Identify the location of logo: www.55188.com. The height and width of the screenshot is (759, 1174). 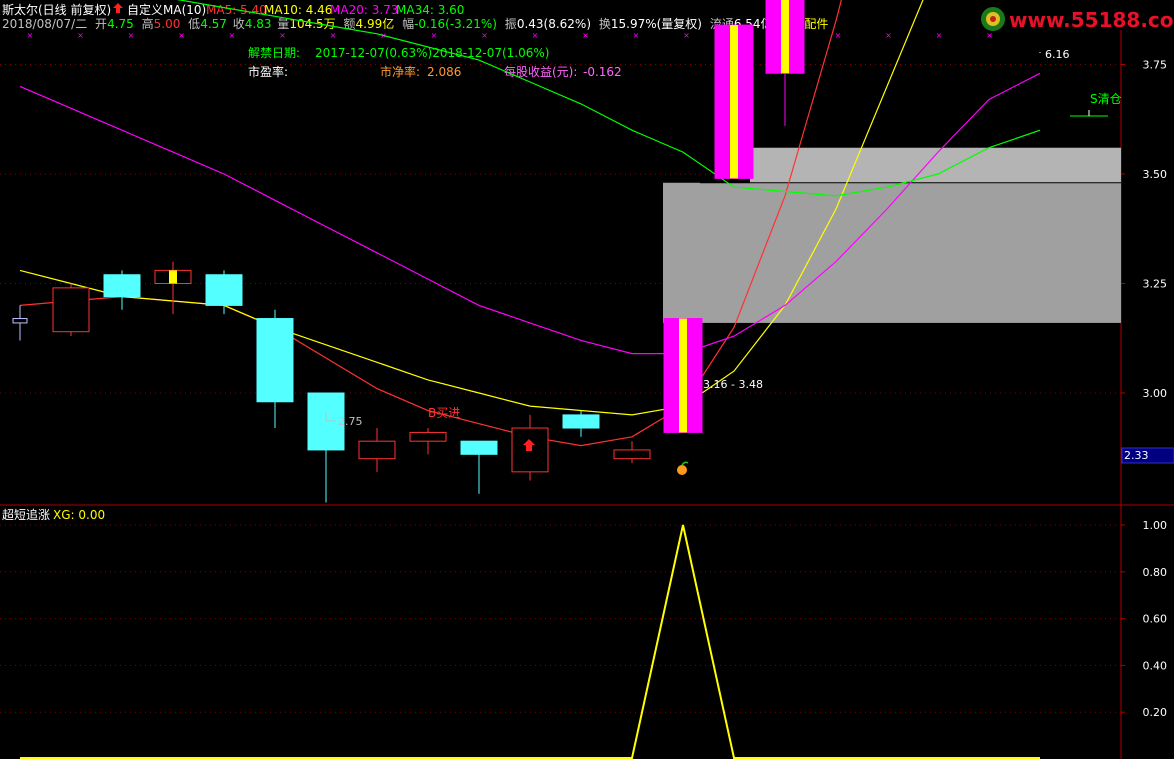
(1077, 19).